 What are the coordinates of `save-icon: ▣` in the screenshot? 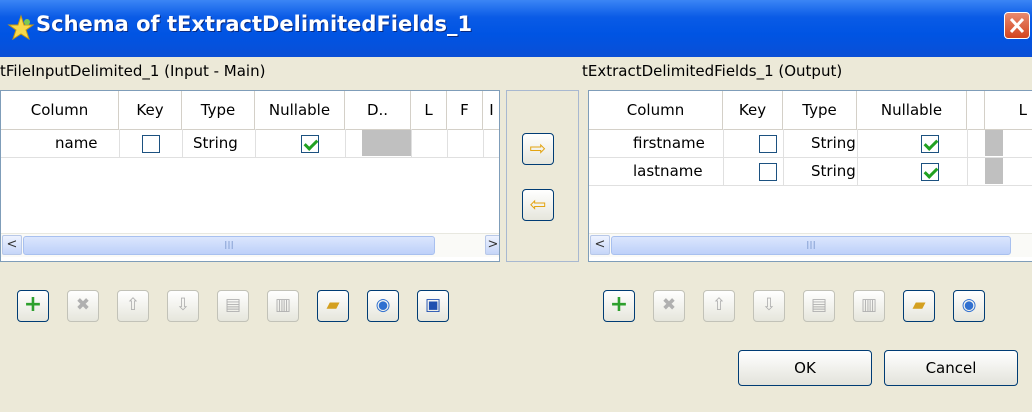 It's located at (433, 305).